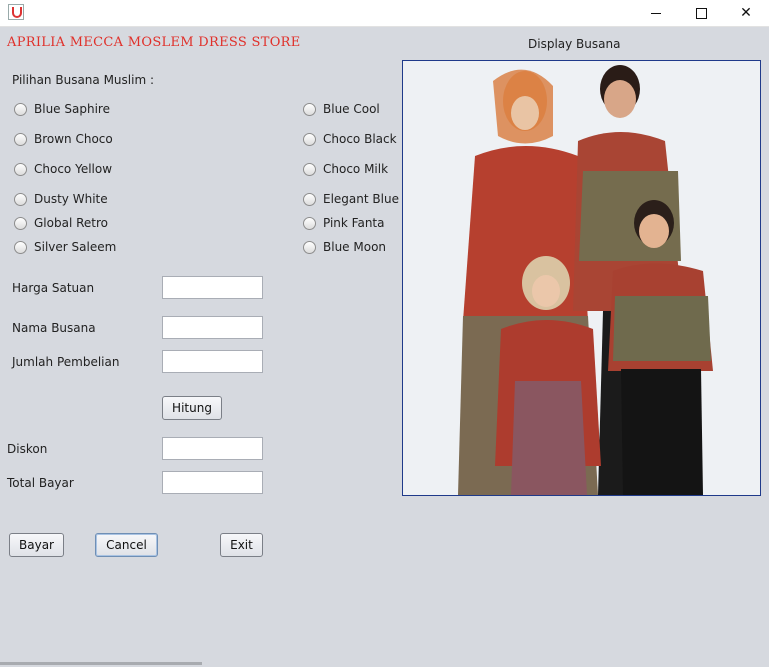 The height and width of the screenshot is (667, 769). I want to click on store-title: APRILIA MECCA MOSLEM DRESS STORE, so click(154, 42).